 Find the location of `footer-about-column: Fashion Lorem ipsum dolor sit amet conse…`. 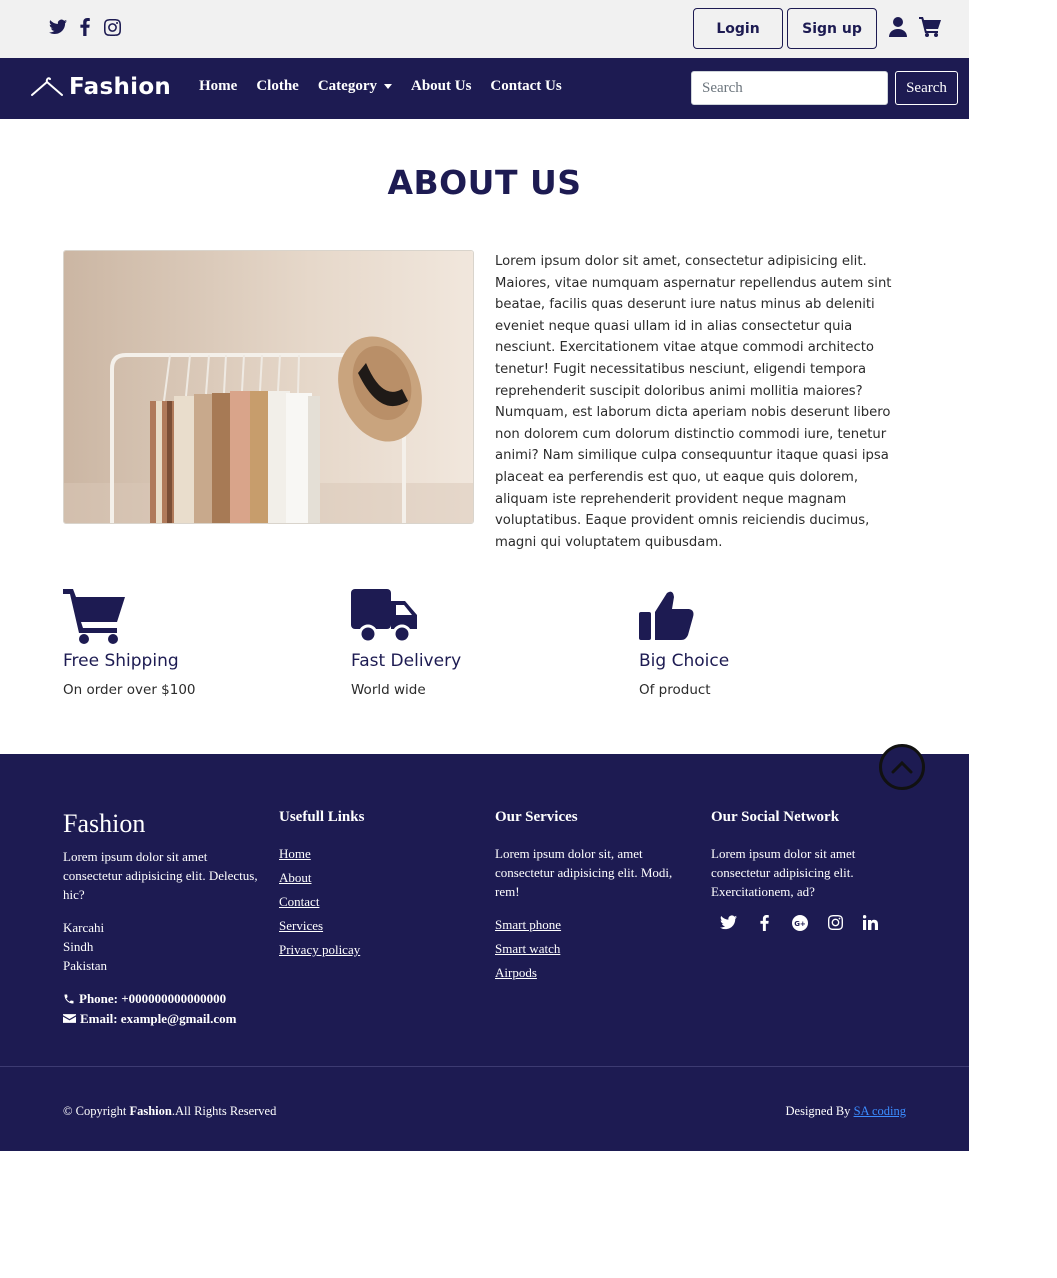

footer-about-column: Fashion Lorem ipsum dolor sit amet conse… is located at coordinates (163, 917).